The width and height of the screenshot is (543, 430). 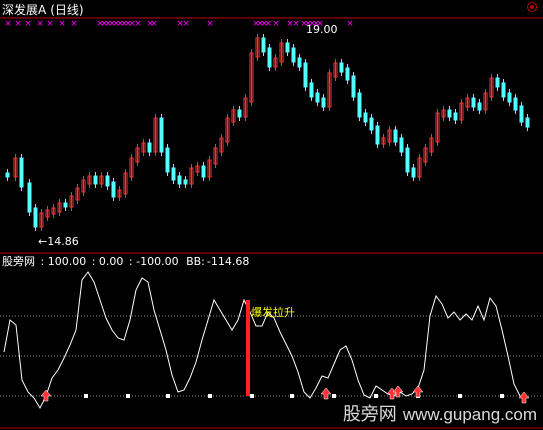 I want to click on settings-icon, so click(x=532, y=7).